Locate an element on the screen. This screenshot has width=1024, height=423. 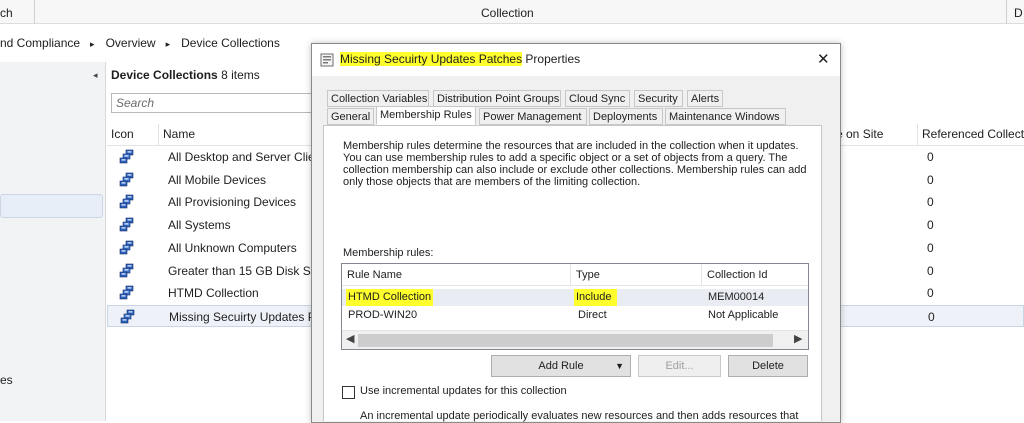
membership-rules-label: Membership rules: is located at coordinates (388, 253).